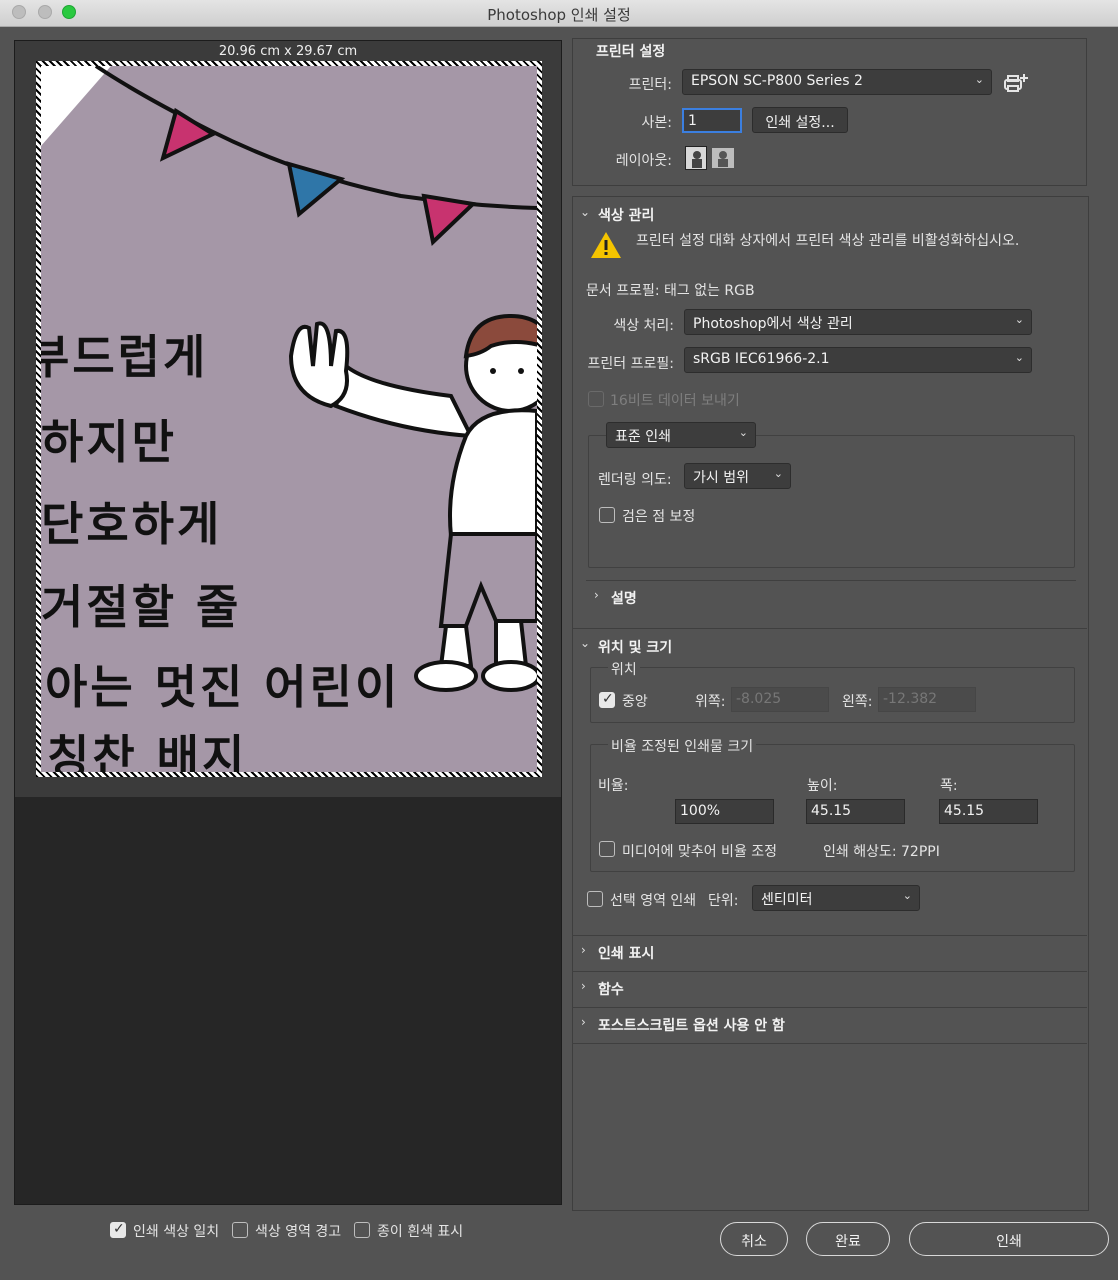 The image size is (1118, 1280). What do you see at coordinates (125, 357) in the screenshot?
I see `artwork-text-line-1: 부드럽게` at bounding box center [125, 357].